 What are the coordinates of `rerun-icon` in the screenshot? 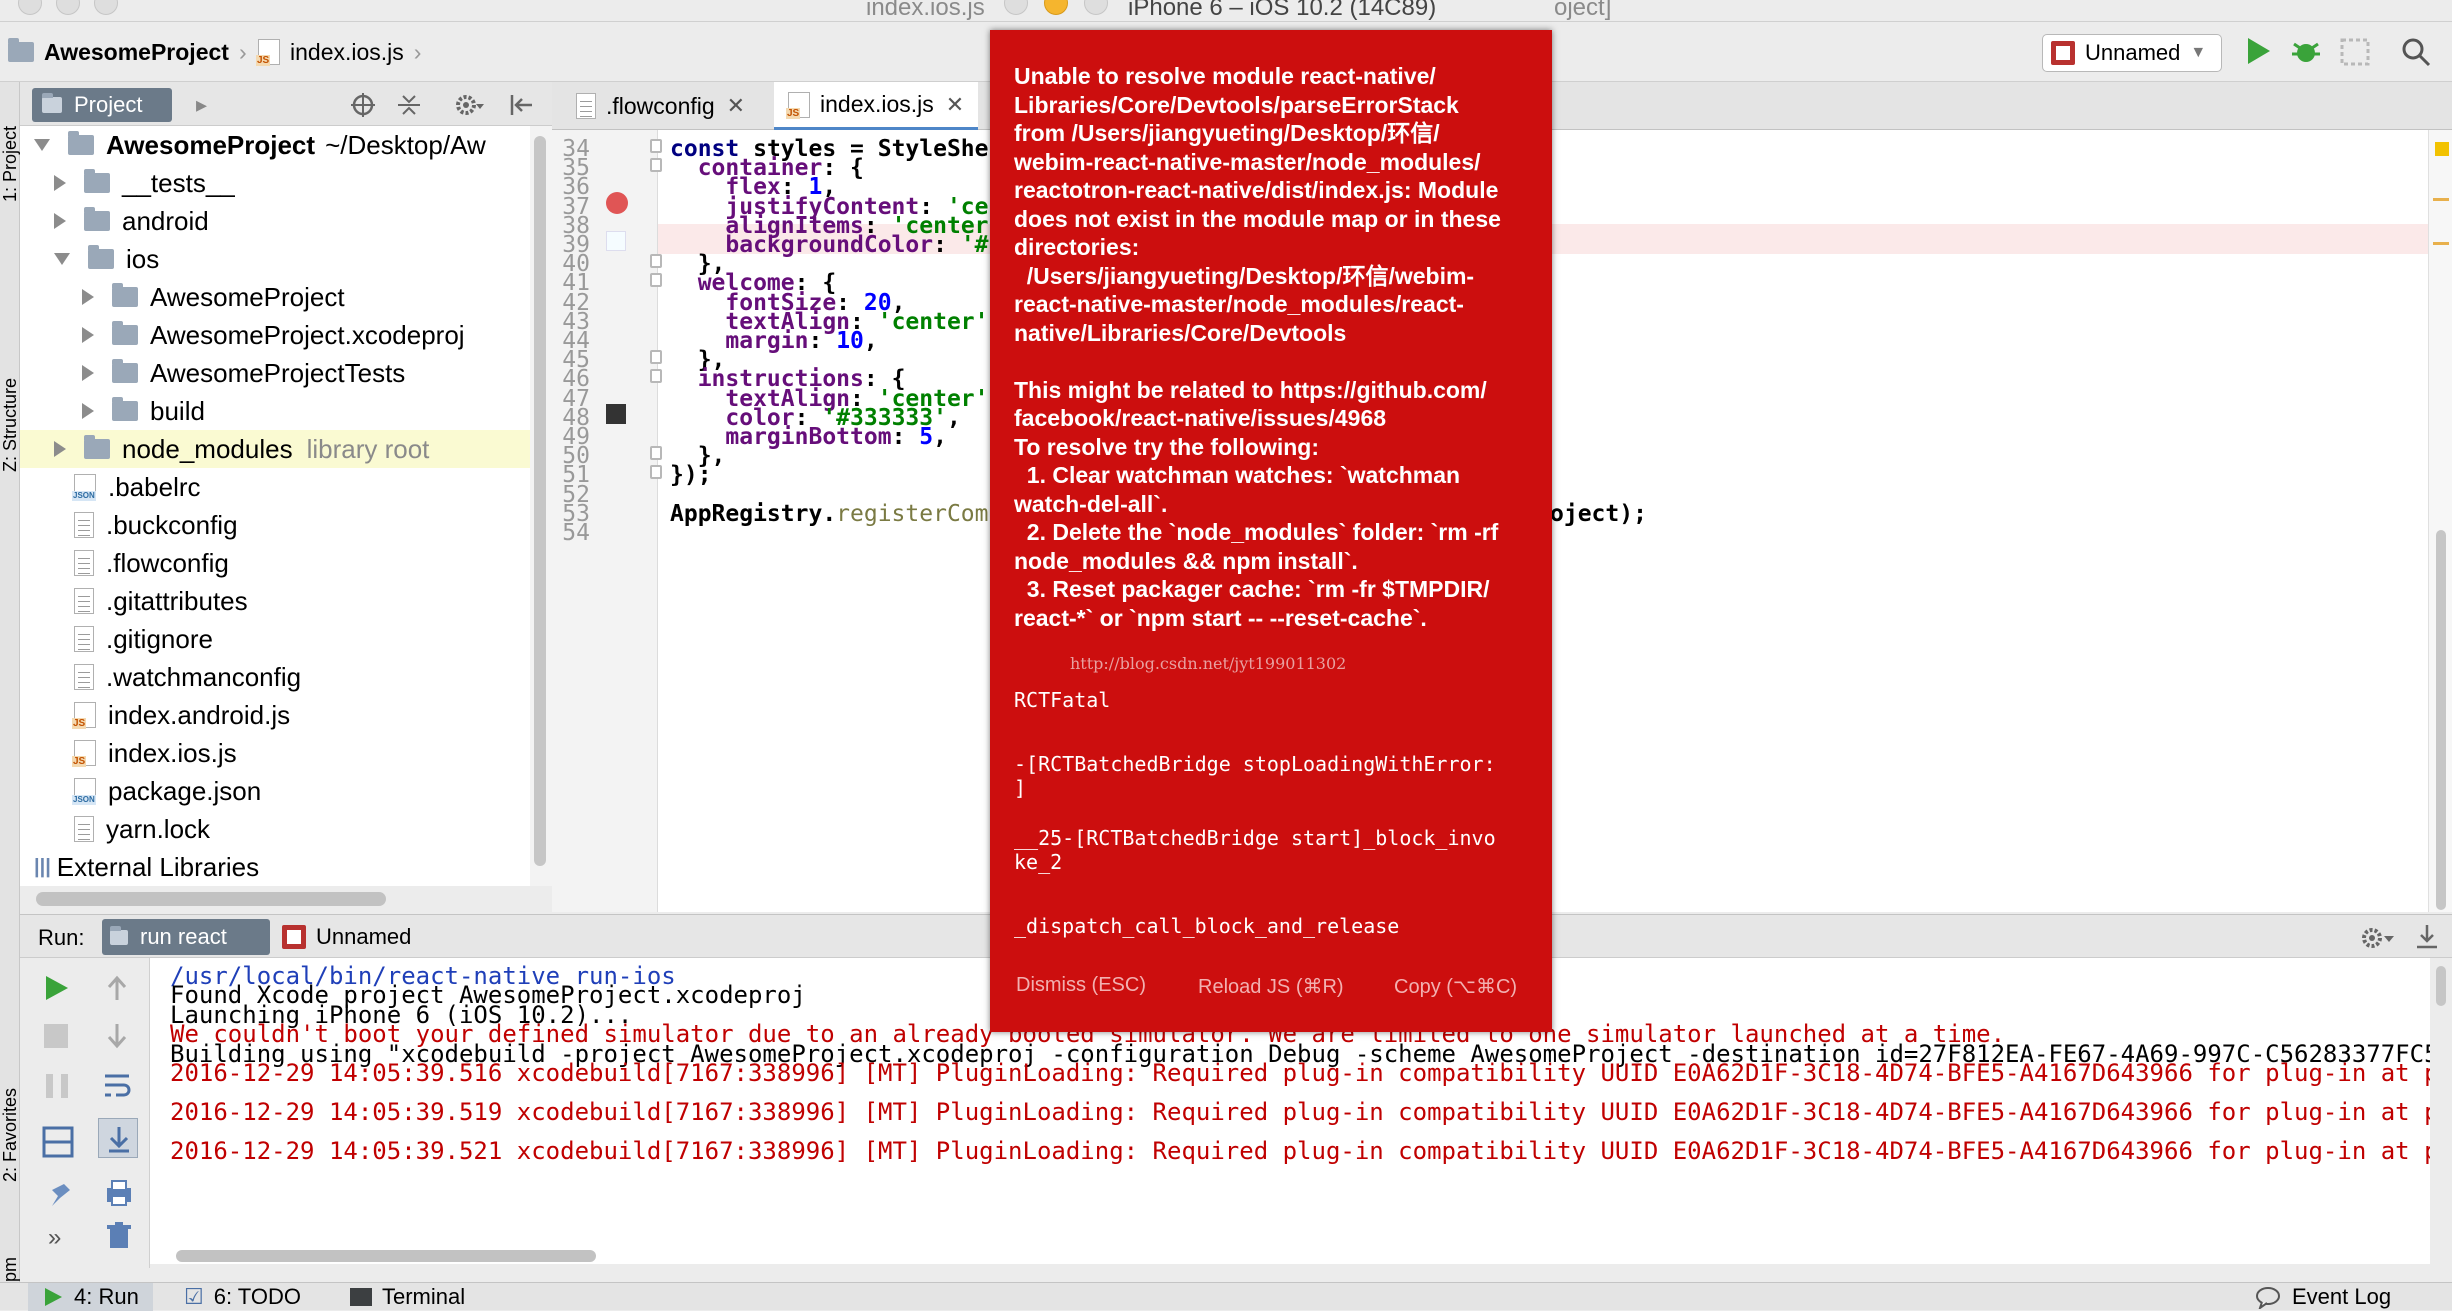 It's located at (56, 988).